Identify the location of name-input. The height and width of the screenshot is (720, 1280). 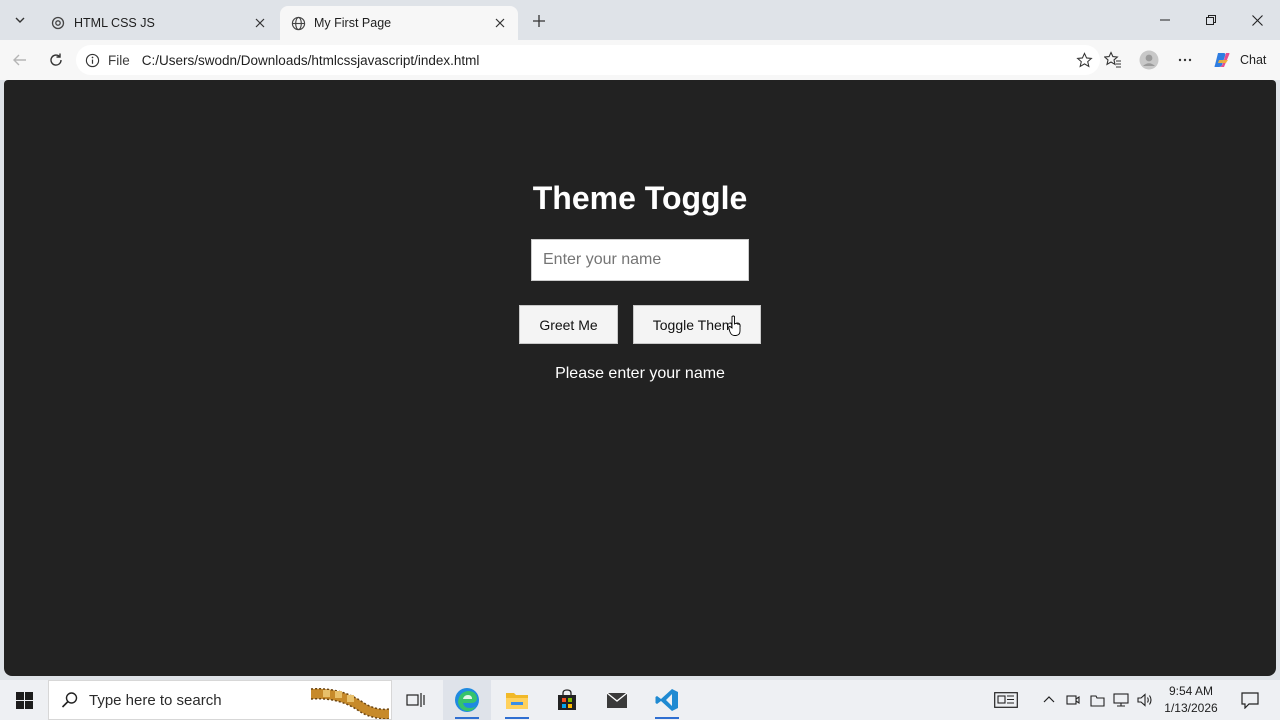
(640, 260).